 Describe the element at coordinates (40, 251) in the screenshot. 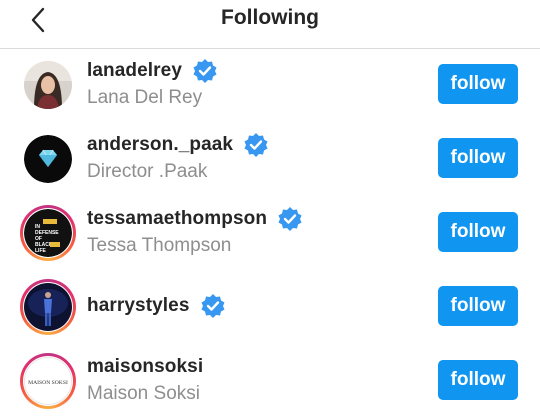

I see `avatar-text: LIFE` at that location.